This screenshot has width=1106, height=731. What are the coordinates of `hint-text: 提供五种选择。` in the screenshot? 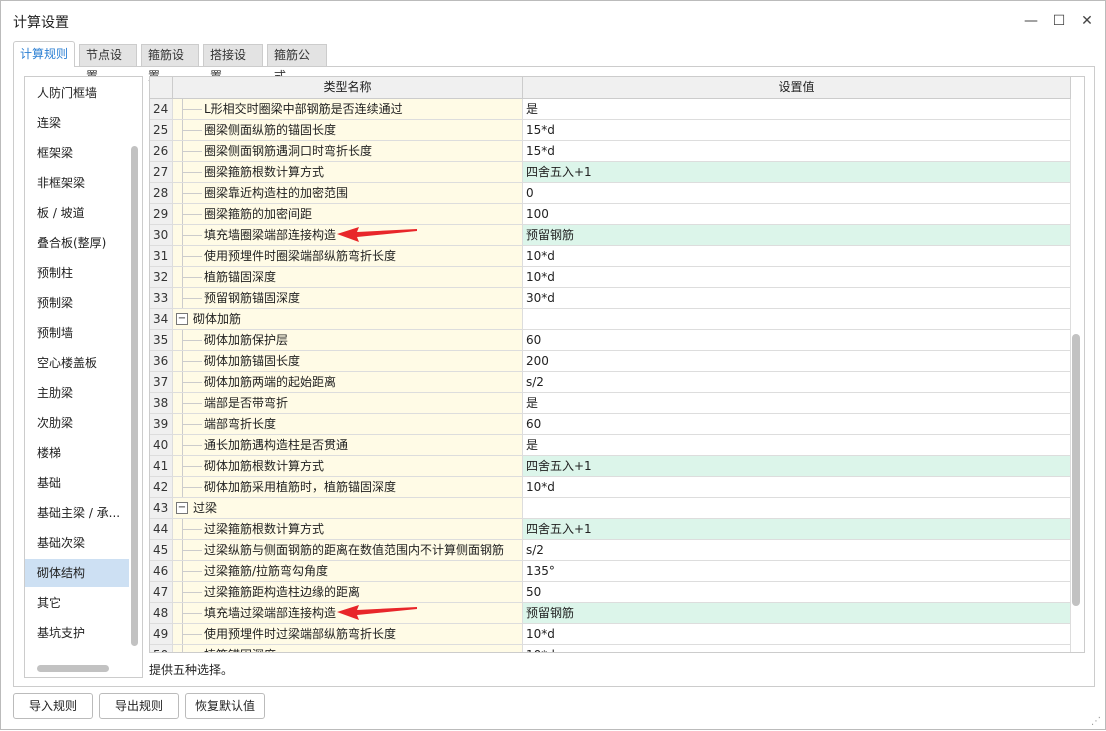 It's located at (191, 670).